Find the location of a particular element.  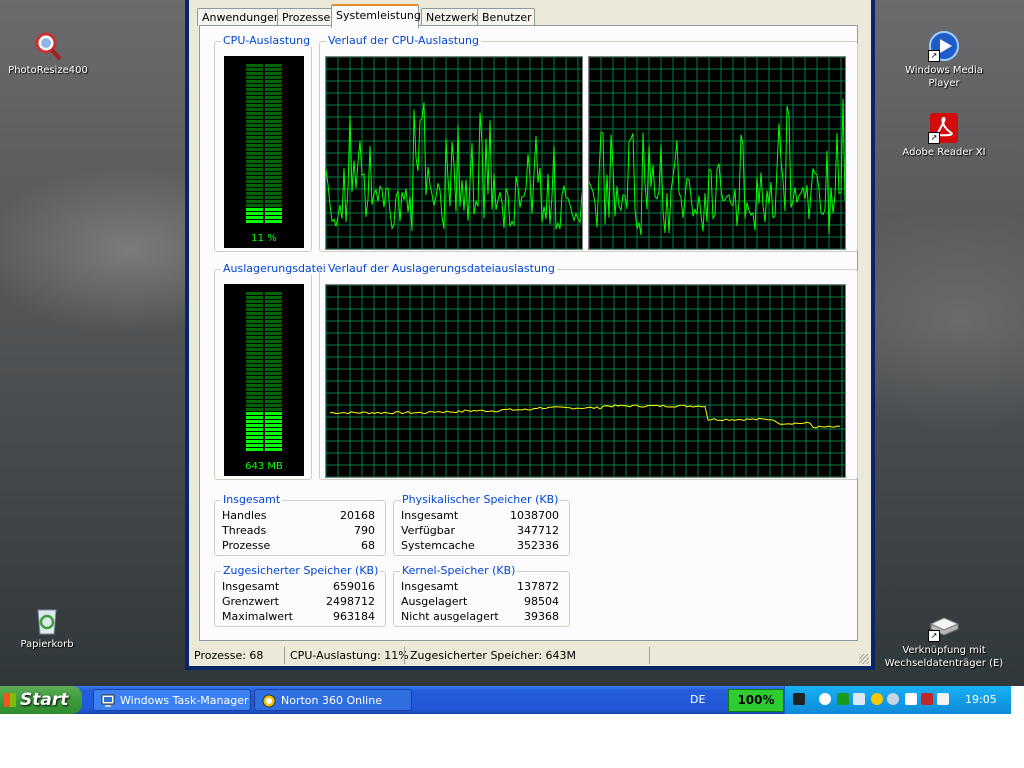

tab-prozesse: Prozesse is located at coordinates (305, 17).